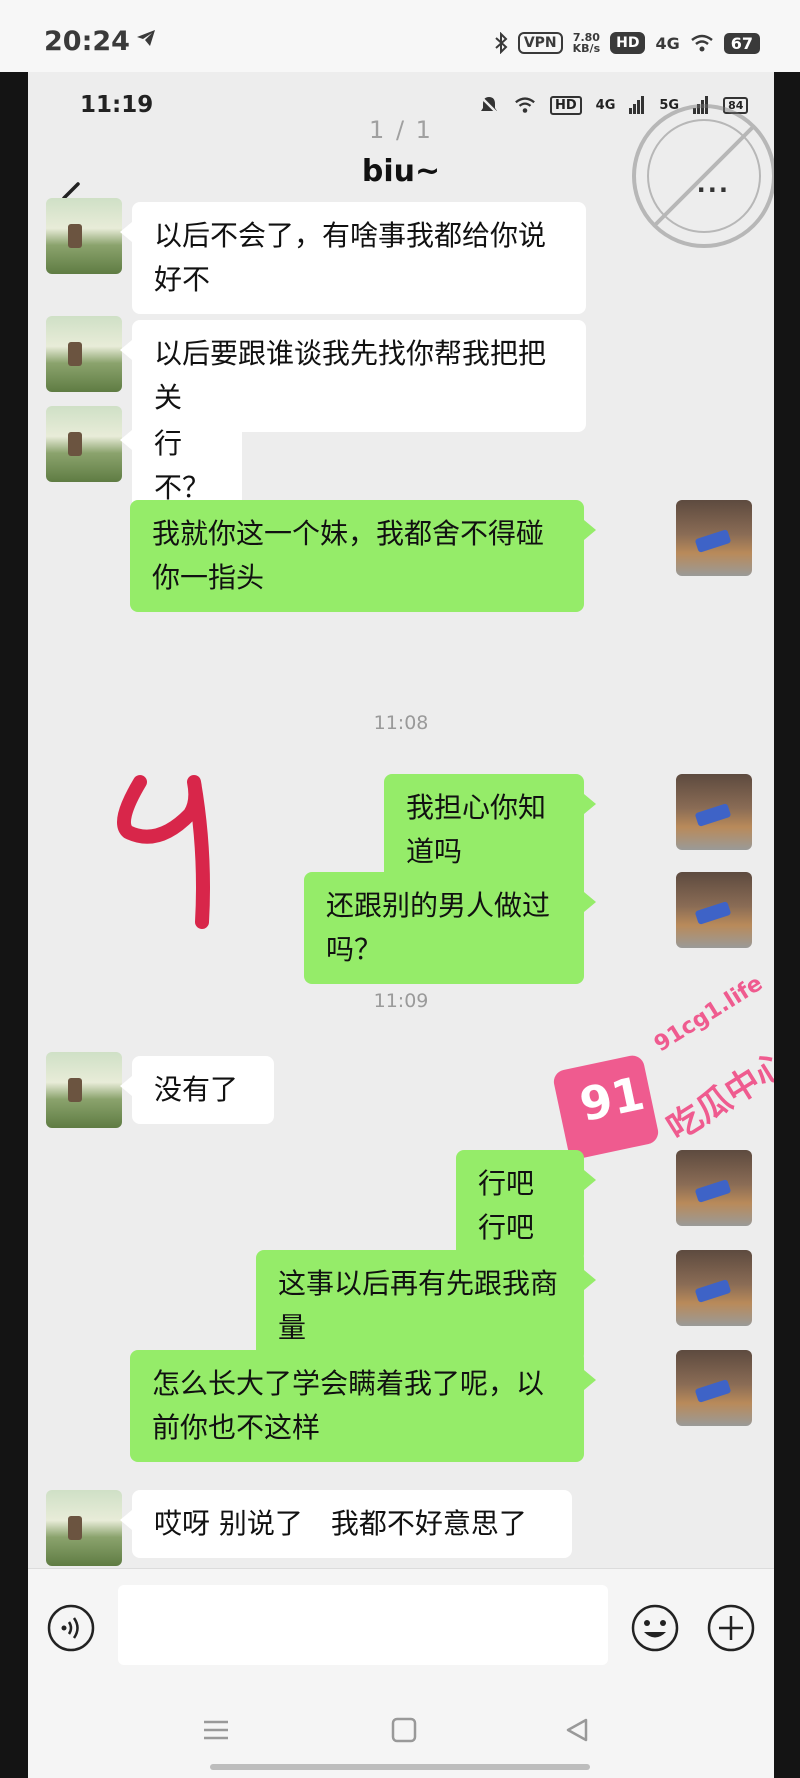 Image resolution: width=800 pixels, height=1778 pixels. What do you see at coordinates (490, 830) in the screenshot?
I see `message-bubble-sent: 我担心你知道吗` at bounding box center [490, 830].